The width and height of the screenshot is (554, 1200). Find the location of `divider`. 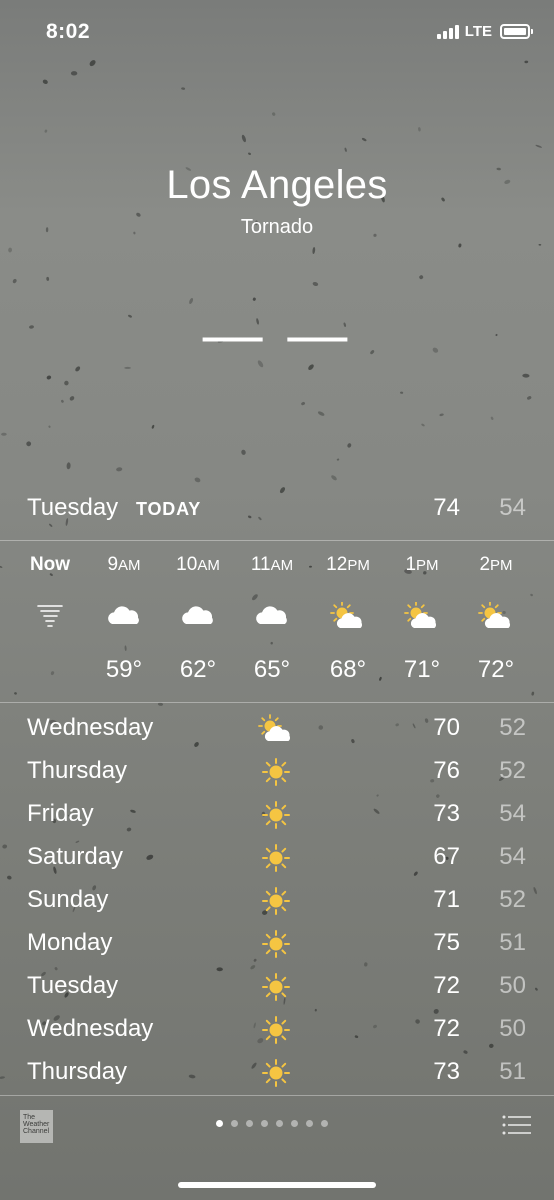

divider is located at coordinates (277, 702).